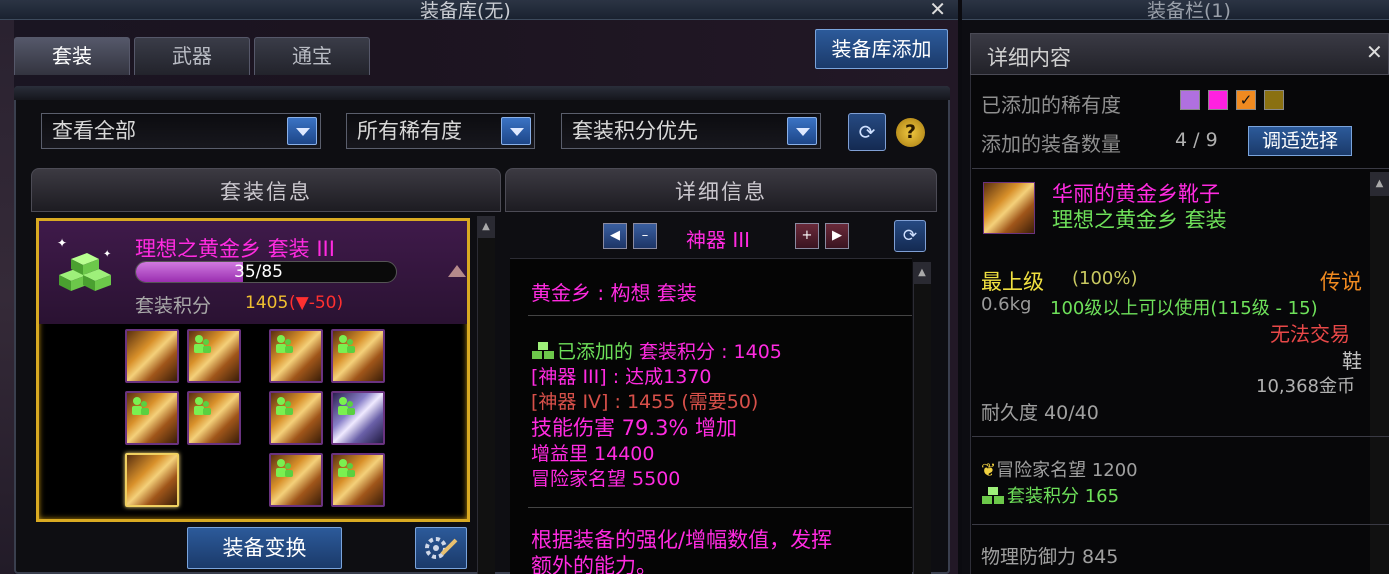 The width and height of the screenshot is (1389, 574). Describe the element at coordinates (593, 454) in the screenshot. I see `detail-buff: 增益里 14400` at that location.